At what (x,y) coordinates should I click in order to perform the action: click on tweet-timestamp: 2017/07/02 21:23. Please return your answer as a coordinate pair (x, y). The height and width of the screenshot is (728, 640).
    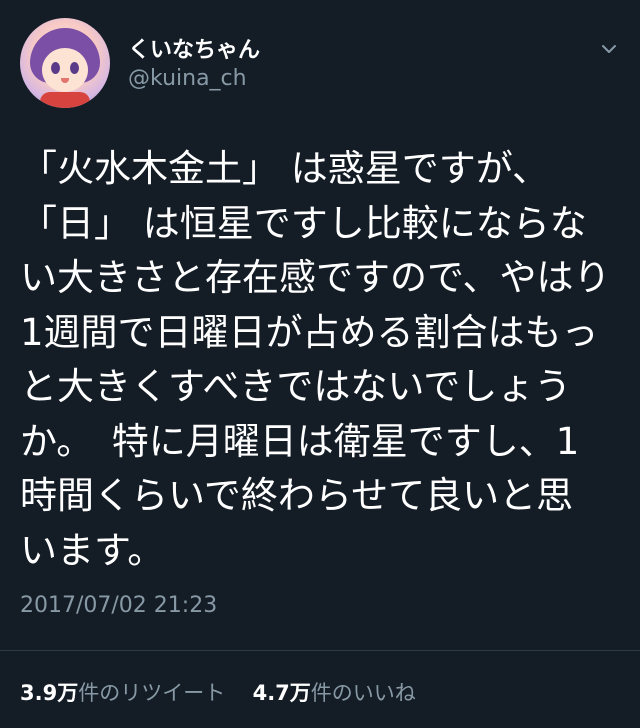
    Looking at the image, I should click on (118, 605).